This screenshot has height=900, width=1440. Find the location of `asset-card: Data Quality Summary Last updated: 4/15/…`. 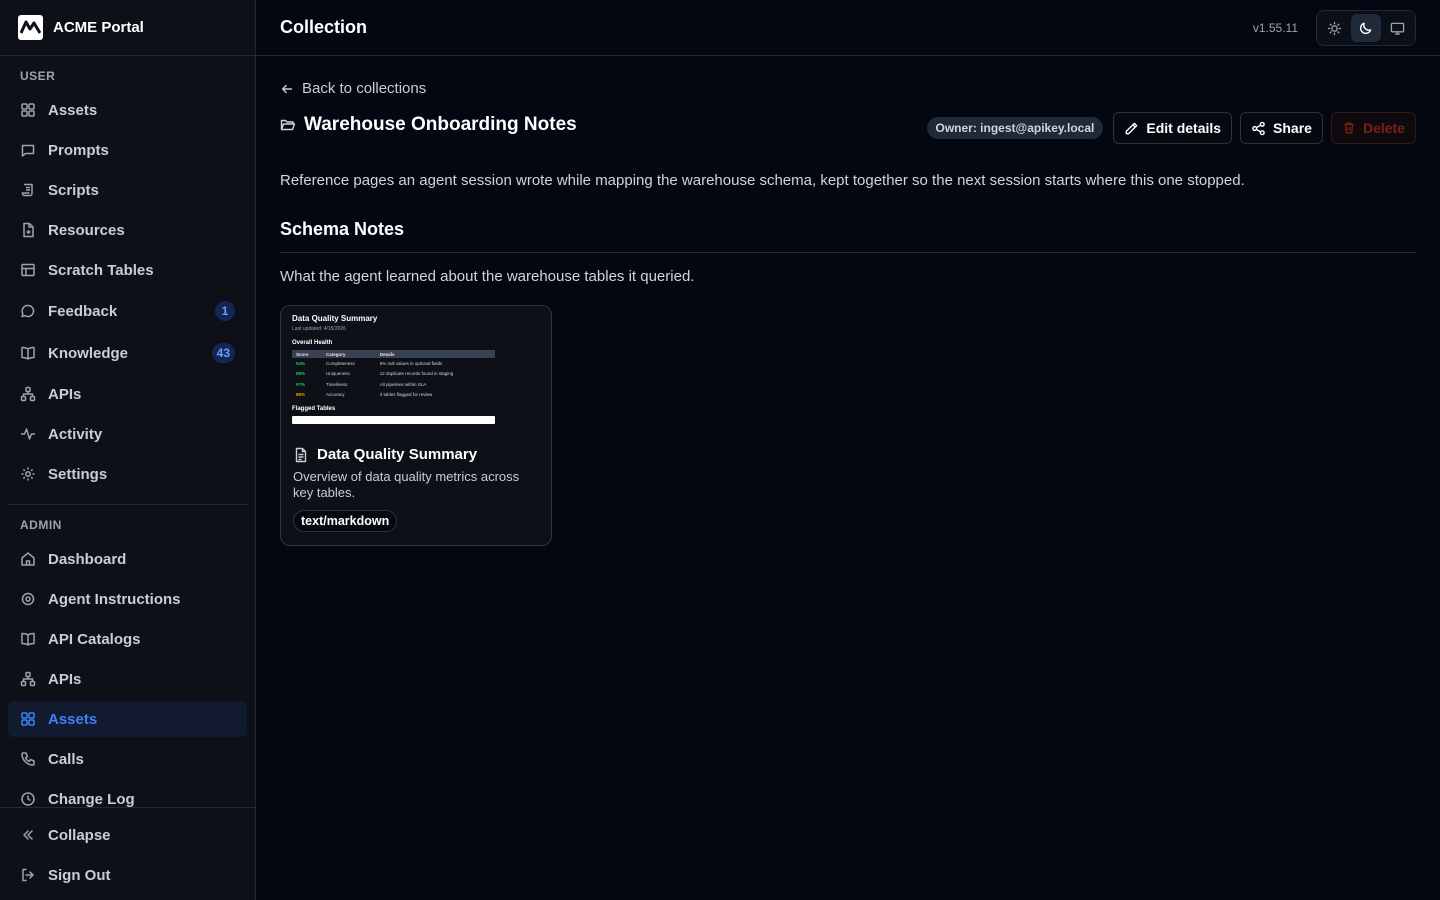

asset-card: Data Quality Summary Last updated: 4/15/… is located at coordinates (416, 425).